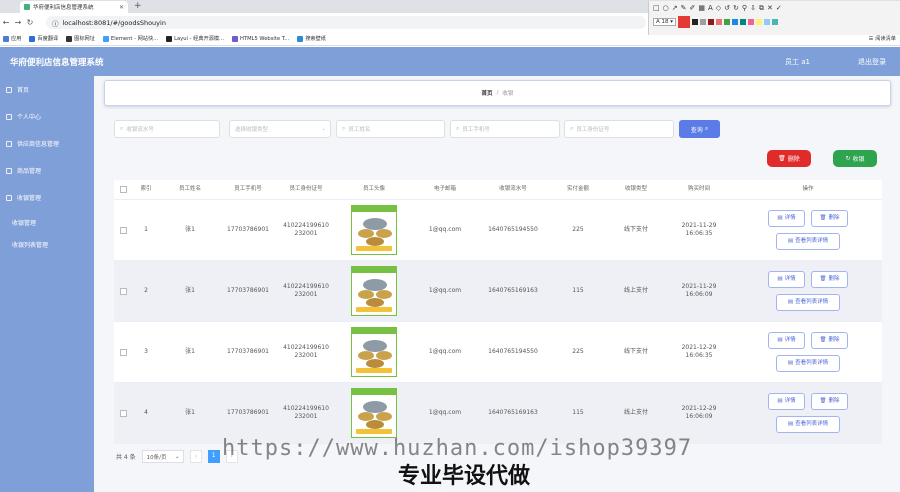 The image size is (900, 492). What do you see at coordinates (774, 18) in the screenshot?
I see `annotation-toolbar: □ ○ ↗ ✎ ✐ ▦ A ◇ ↺ ↻ ⚲ ⇩ ⧉ ✕ ✓ A 18 ▾` at bounding box center [774, 18].